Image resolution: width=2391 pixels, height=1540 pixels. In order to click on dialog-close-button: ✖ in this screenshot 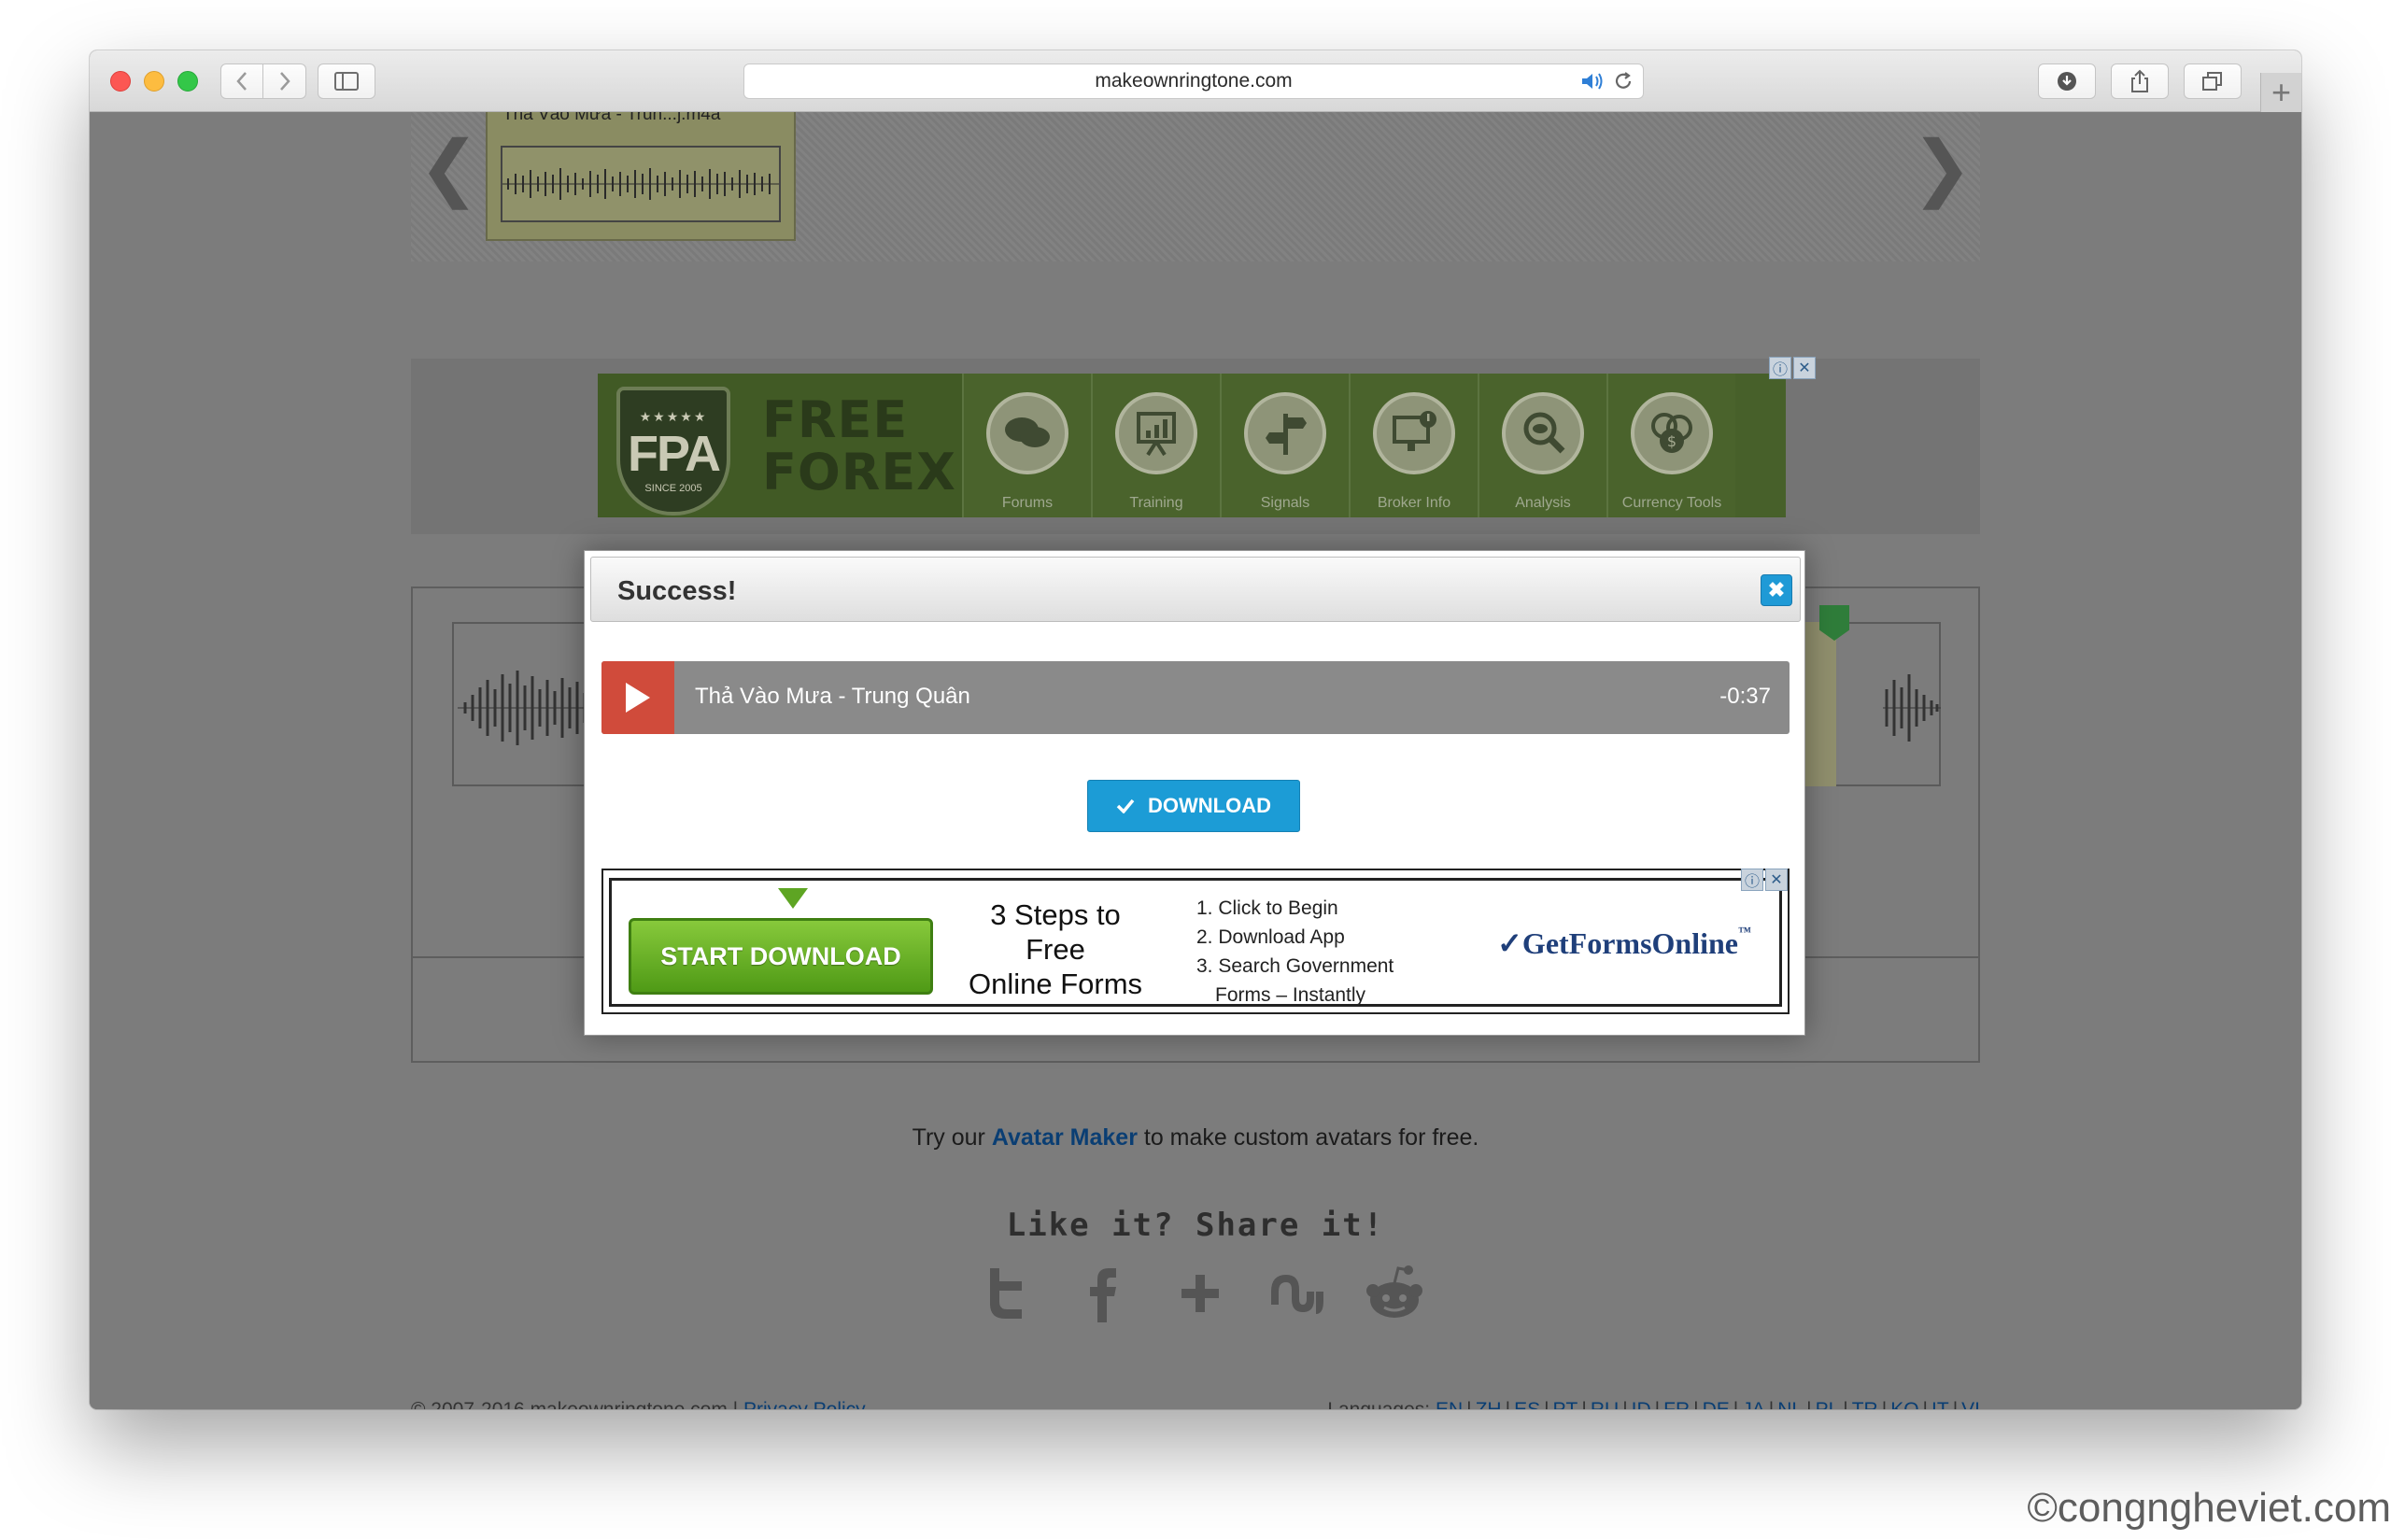, I will do `click(1776, 590)`.